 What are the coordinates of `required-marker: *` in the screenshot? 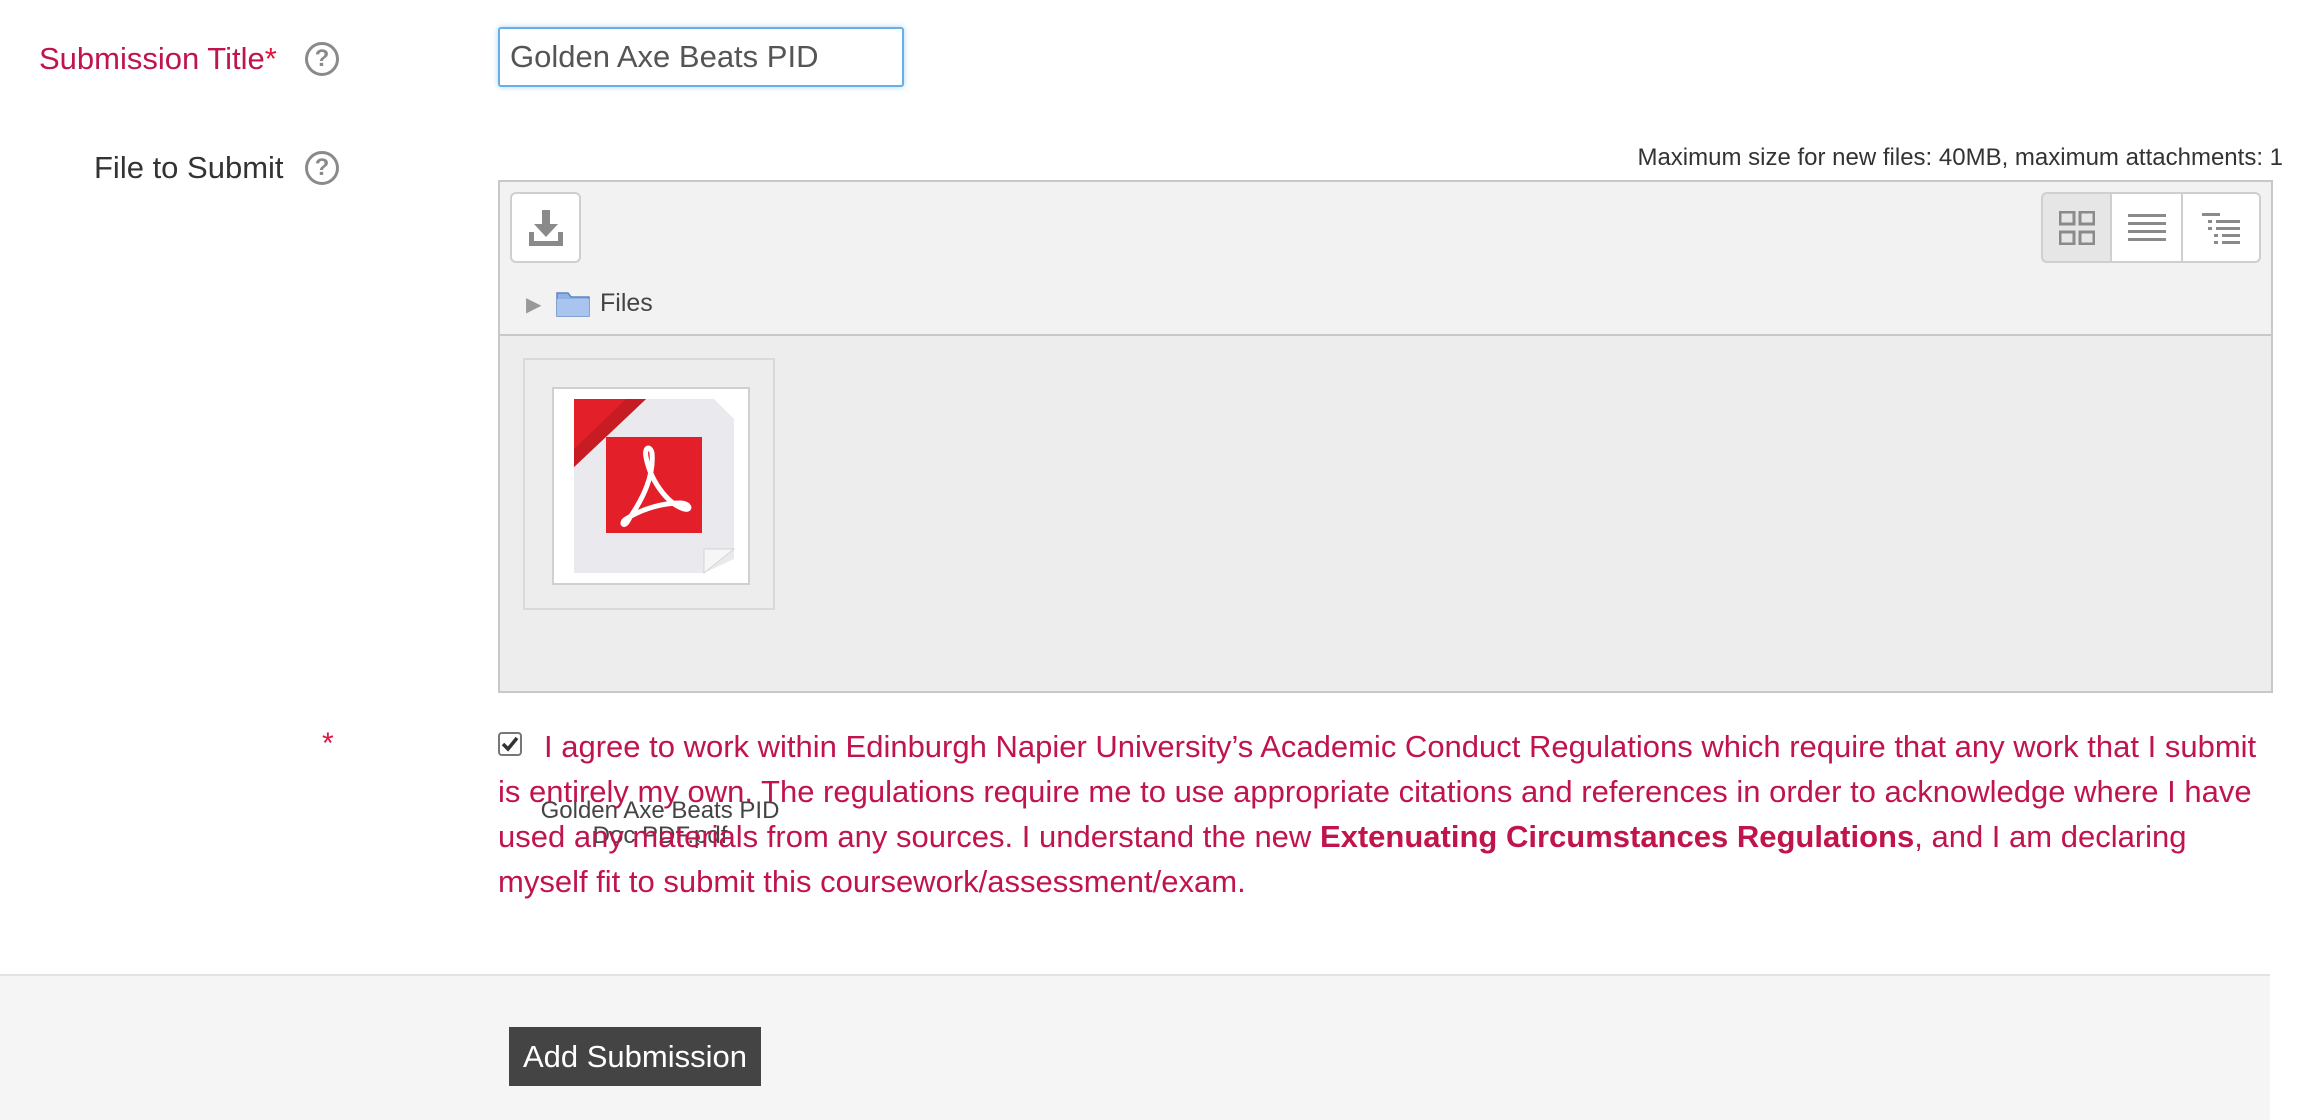 It's located at (270, 58).